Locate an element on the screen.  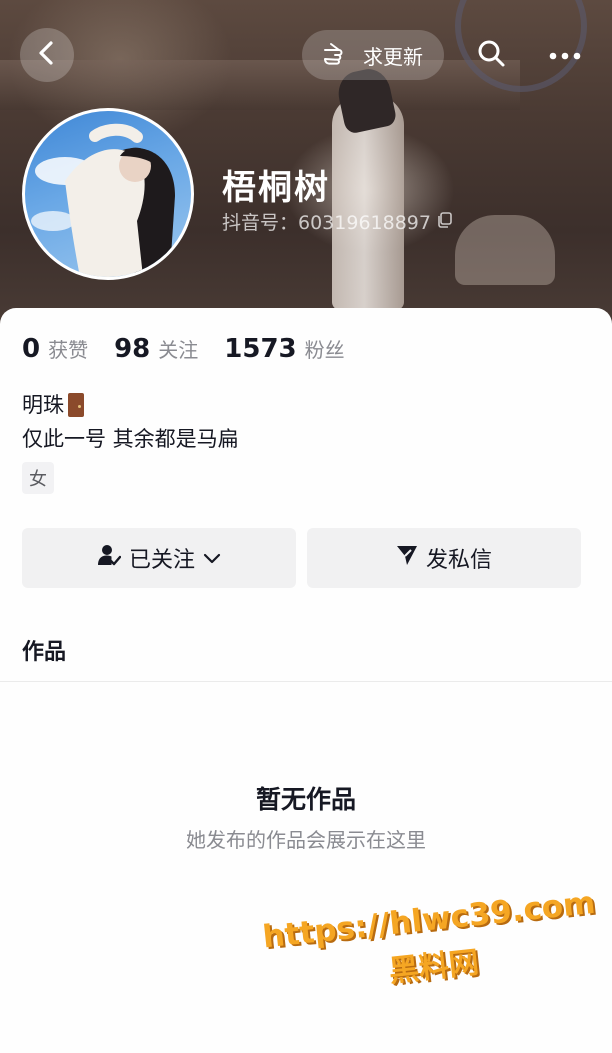
banner-cup-decor is located at coordinates (505, 250).